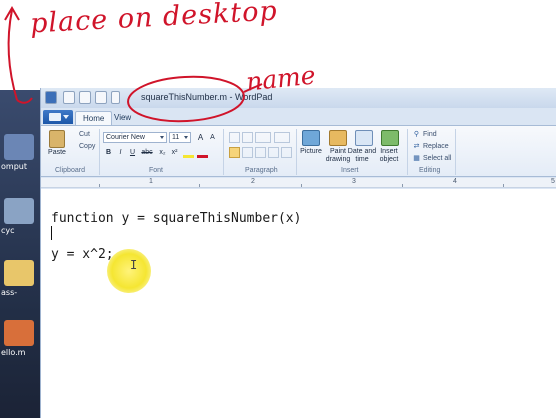 This screenshot has height=418, width=556. I want to click on code-line-1: function y = squareThisNumber(x), so click(176, 218).